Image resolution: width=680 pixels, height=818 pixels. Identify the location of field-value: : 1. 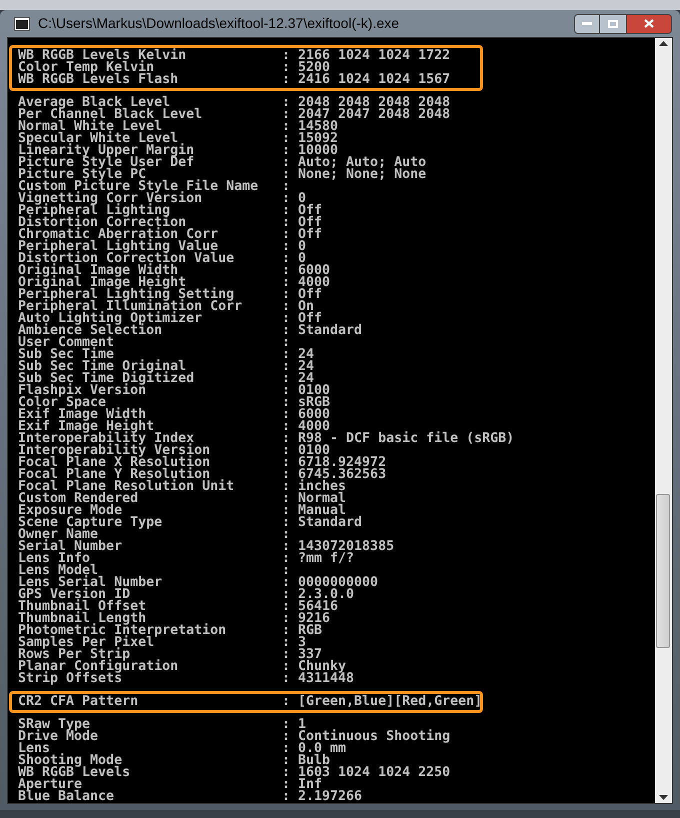
(294, 725).